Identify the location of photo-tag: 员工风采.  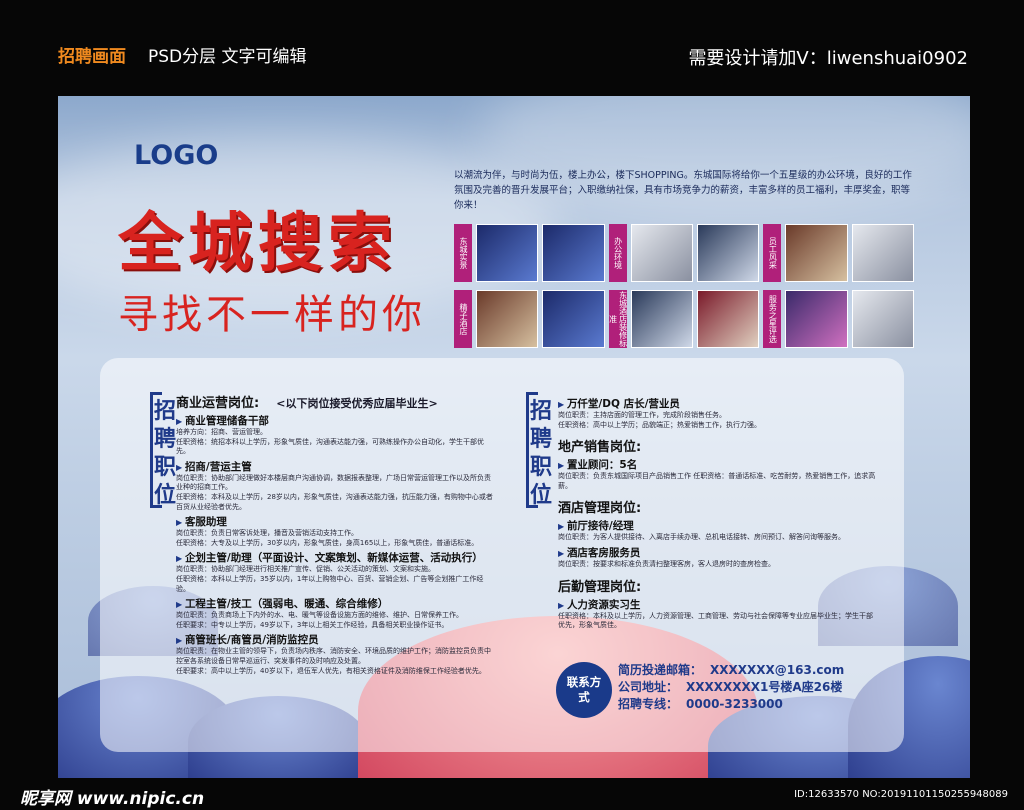
(772, 253).